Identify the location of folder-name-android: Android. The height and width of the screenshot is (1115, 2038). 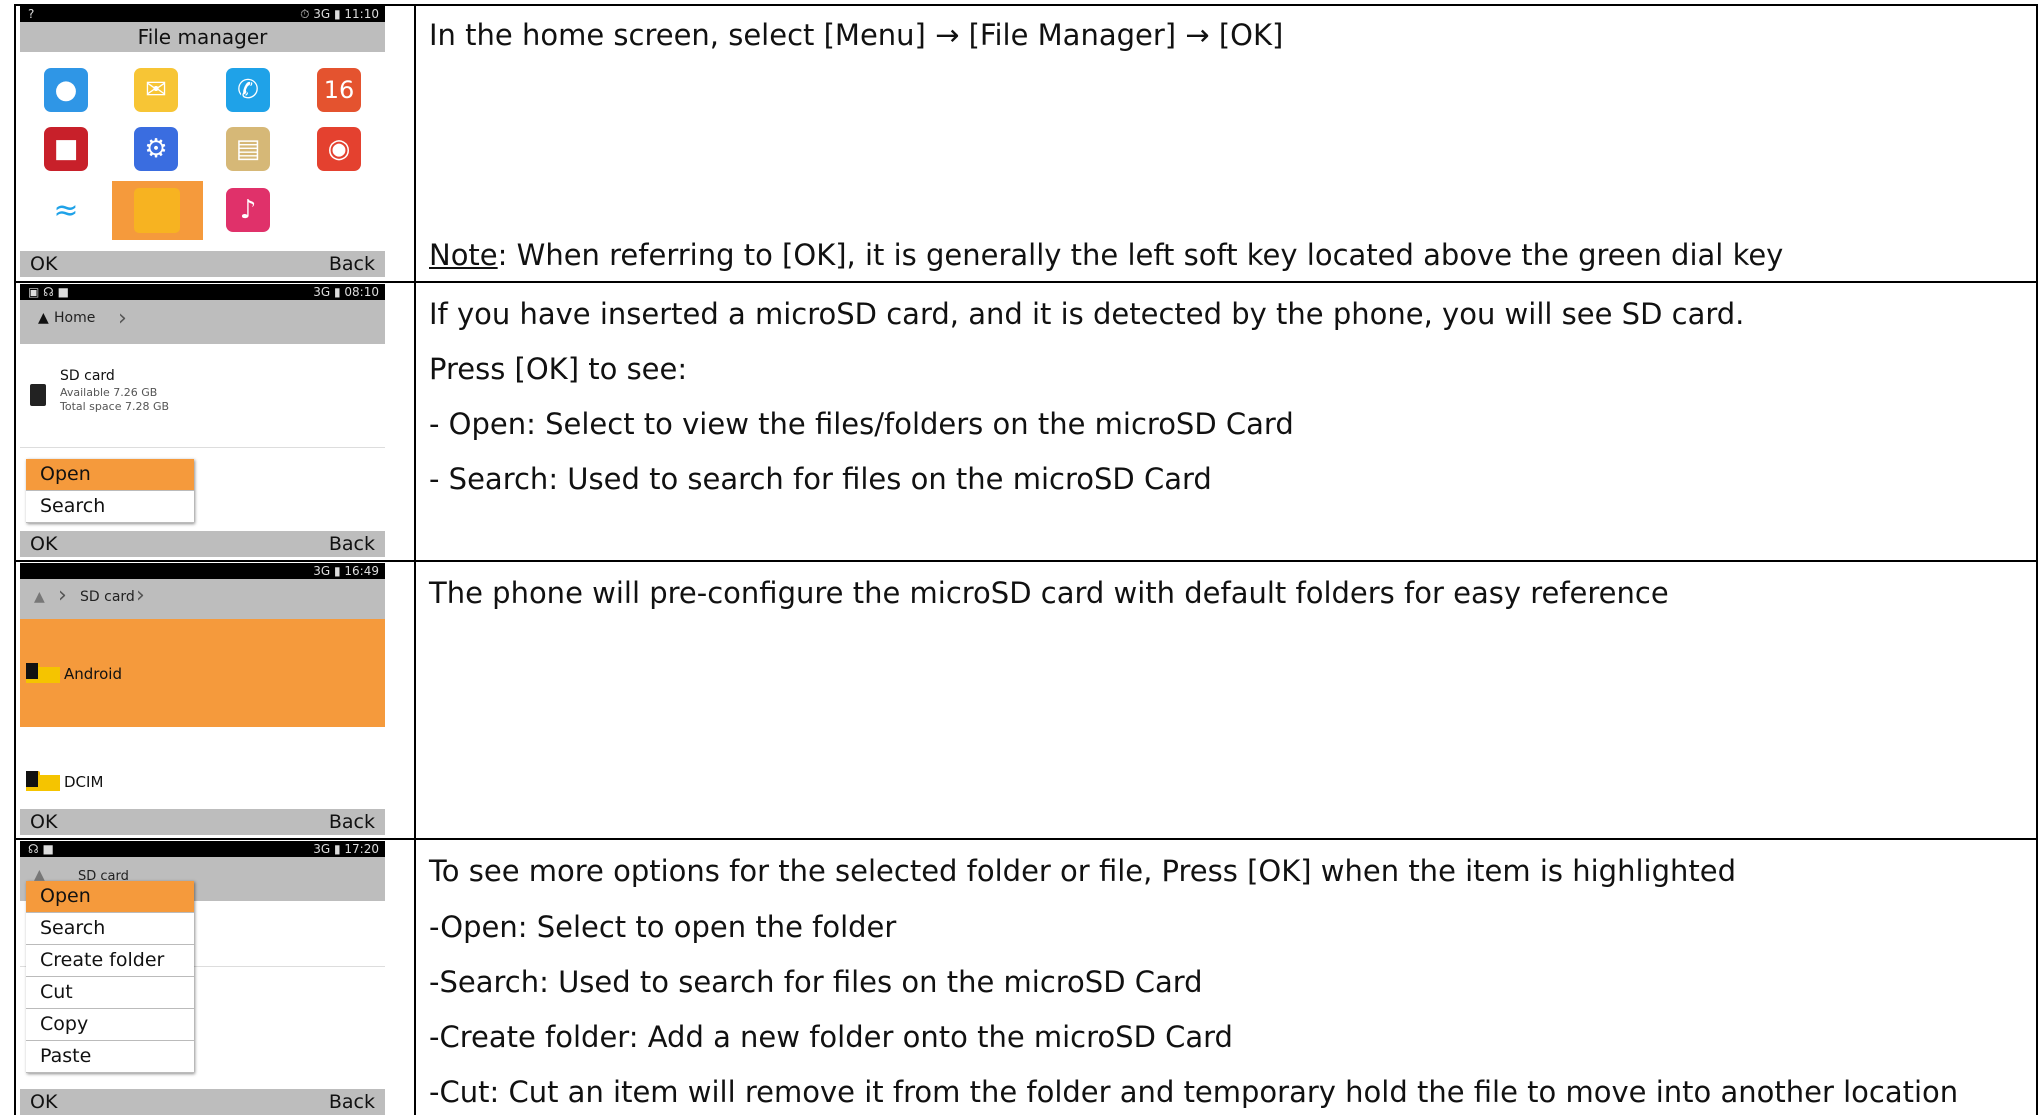
(93, 674).